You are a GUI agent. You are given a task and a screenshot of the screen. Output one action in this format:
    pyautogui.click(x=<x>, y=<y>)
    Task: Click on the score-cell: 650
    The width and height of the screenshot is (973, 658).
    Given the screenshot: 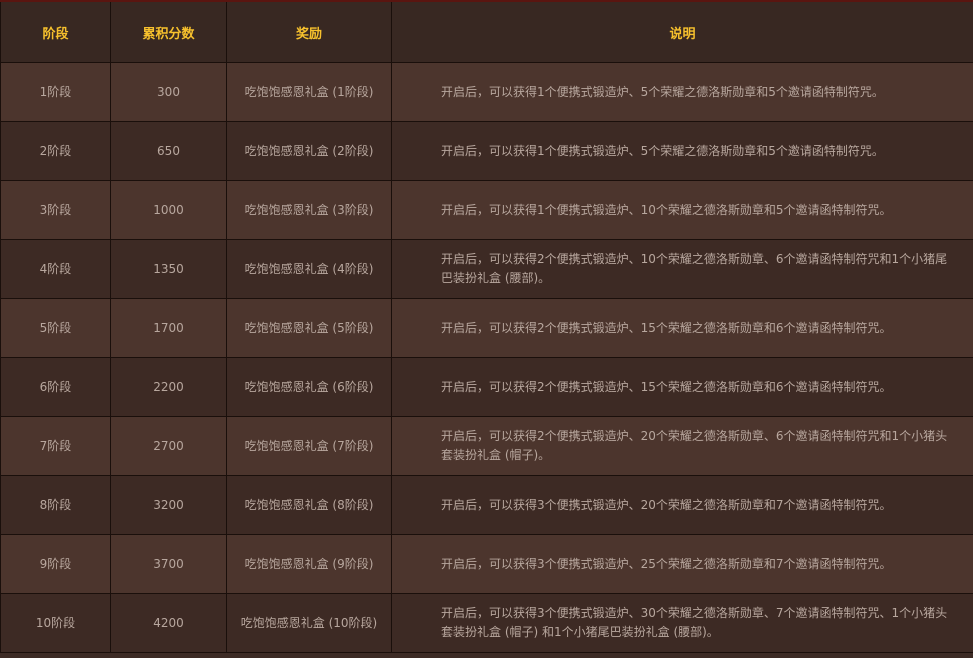 What is the action you would take?
    pyautogui.click(x=168, y=151)
    